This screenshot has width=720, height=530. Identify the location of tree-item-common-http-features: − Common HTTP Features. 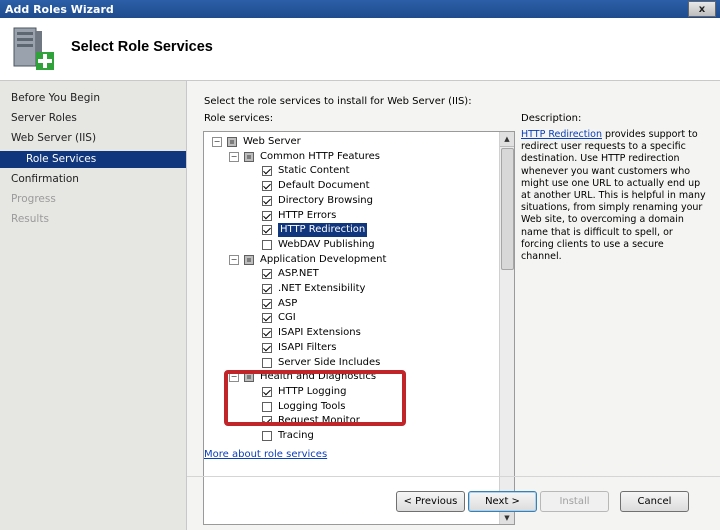
(304, 157).